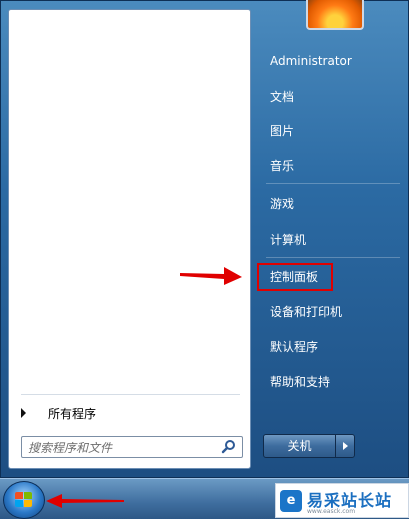  I want to click on windows-logo-icon, so click(24, 500).